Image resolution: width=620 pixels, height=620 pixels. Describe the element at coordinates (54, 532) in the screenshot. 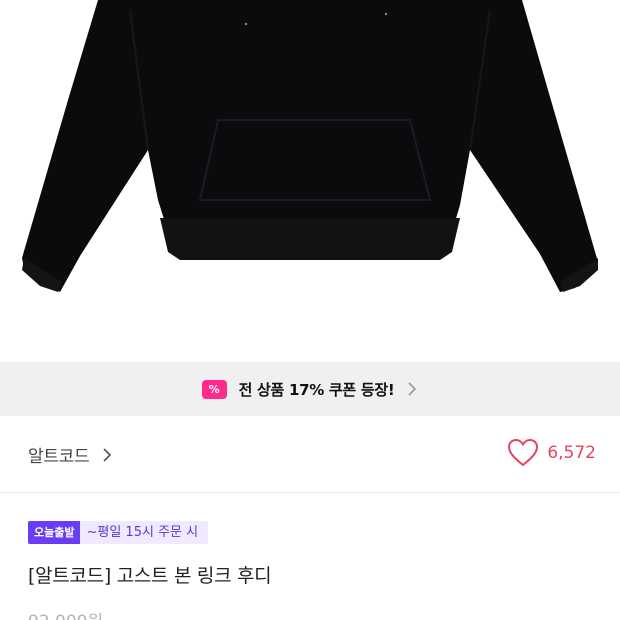

I see `today-shipping-badge: 오늘출발` at that location.